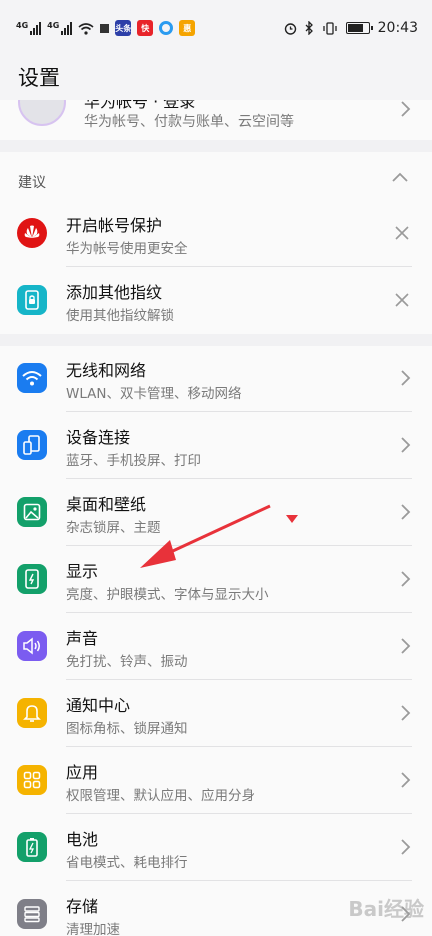 Image resolution: width=432 pixels, height=936 pixels. I want to click on wifi-status-icon, so click(86, 28).